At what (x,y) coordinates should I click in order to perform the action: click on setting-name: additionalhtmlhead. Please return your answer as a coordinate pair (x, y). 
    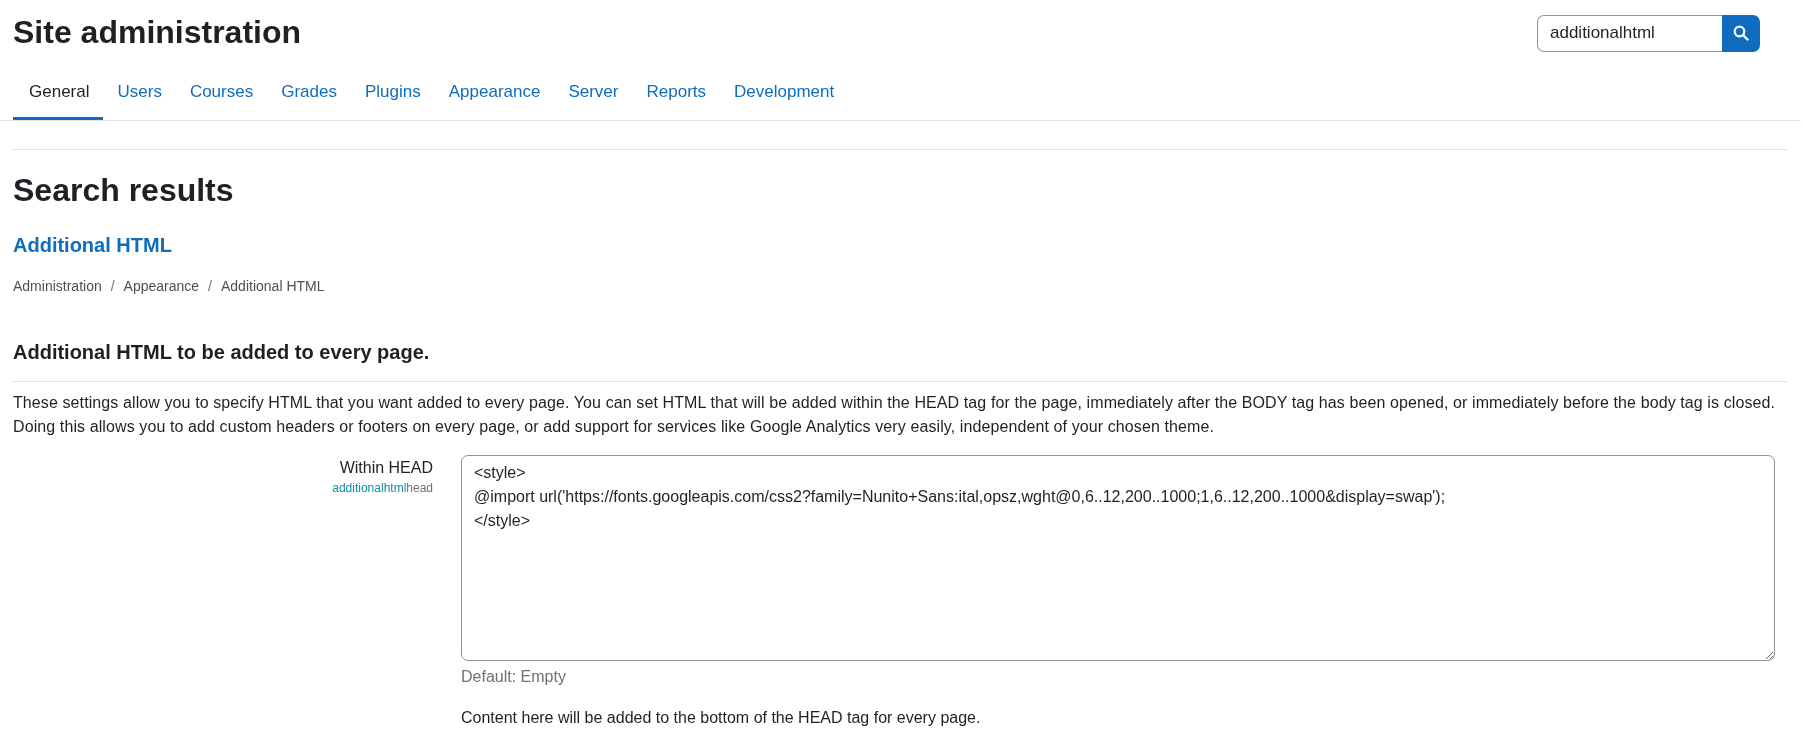
    Looking at the image, I should click on (382, 488).